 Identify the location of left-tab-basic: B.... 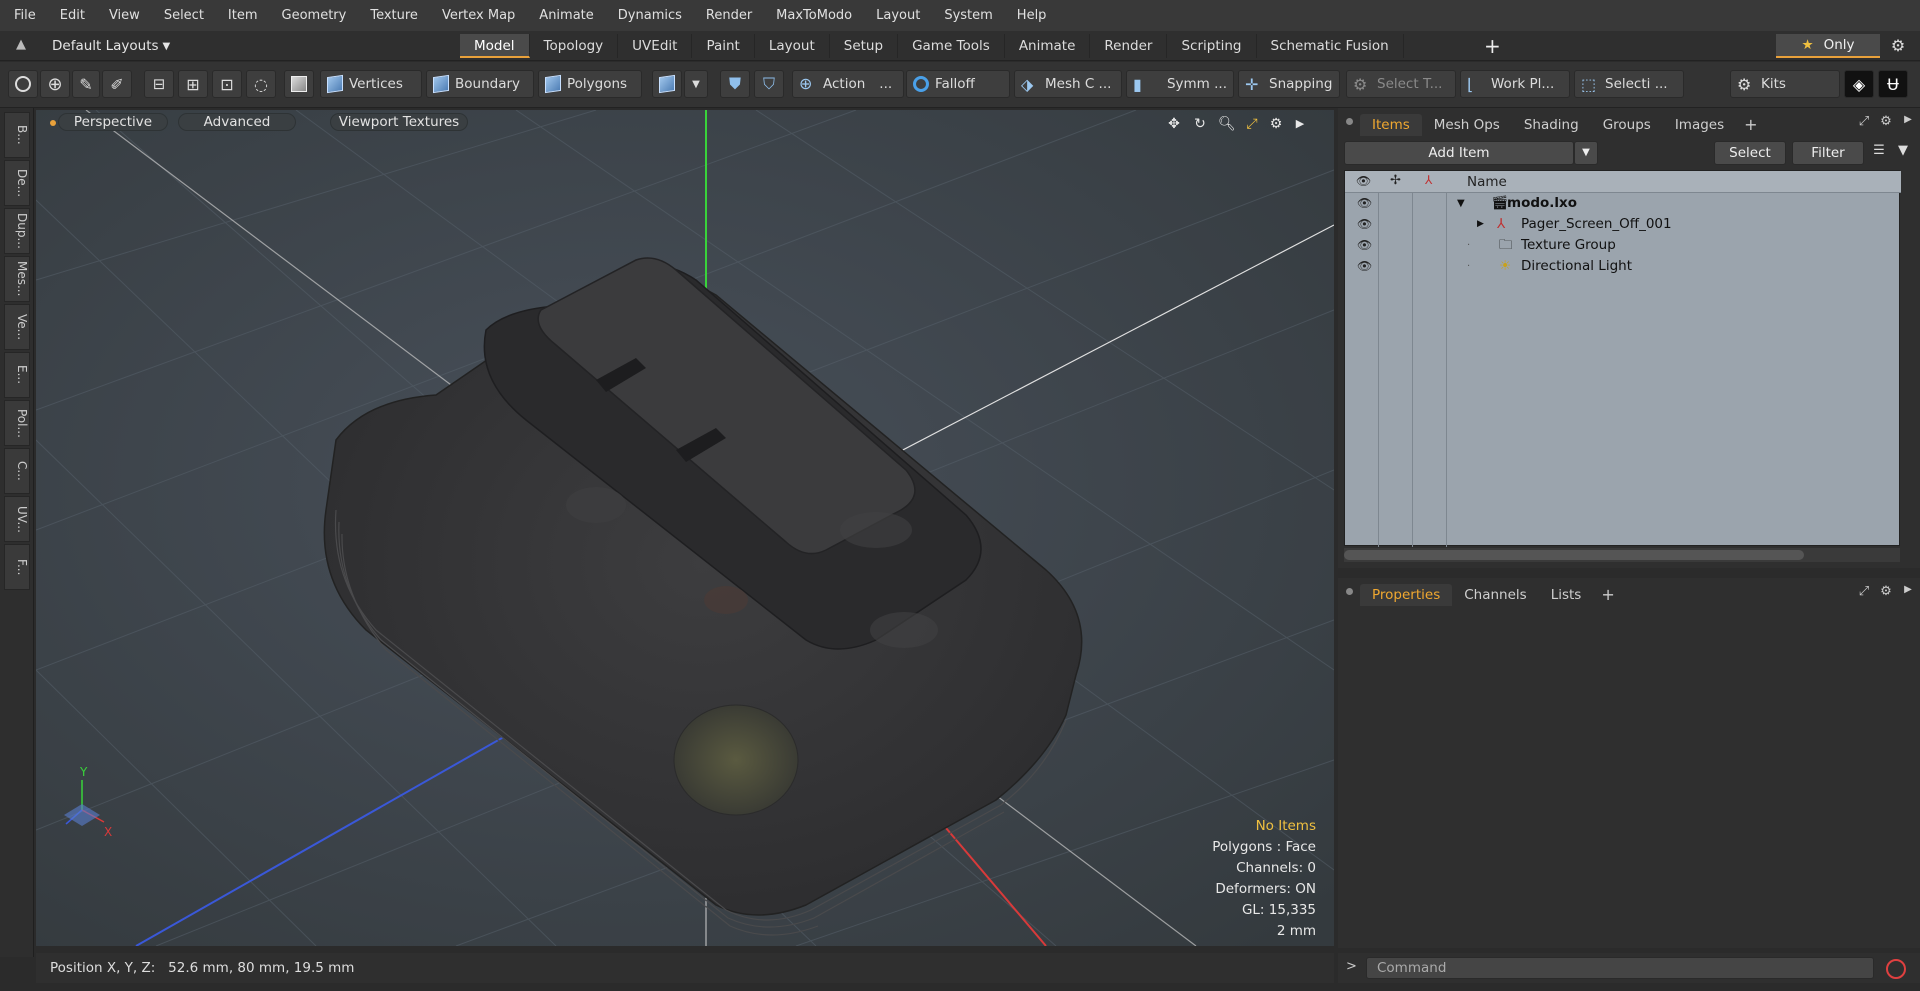
(17, 135).